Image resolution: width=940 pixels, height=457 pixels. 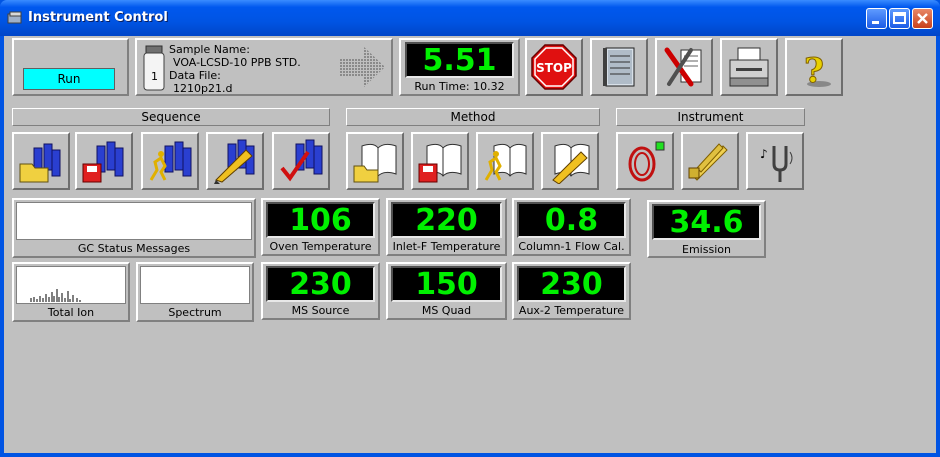 What do you see at coordinates (320, 284) in the screenshot?
I see `ms-source-display: 230` at bounding box center [320, 284].